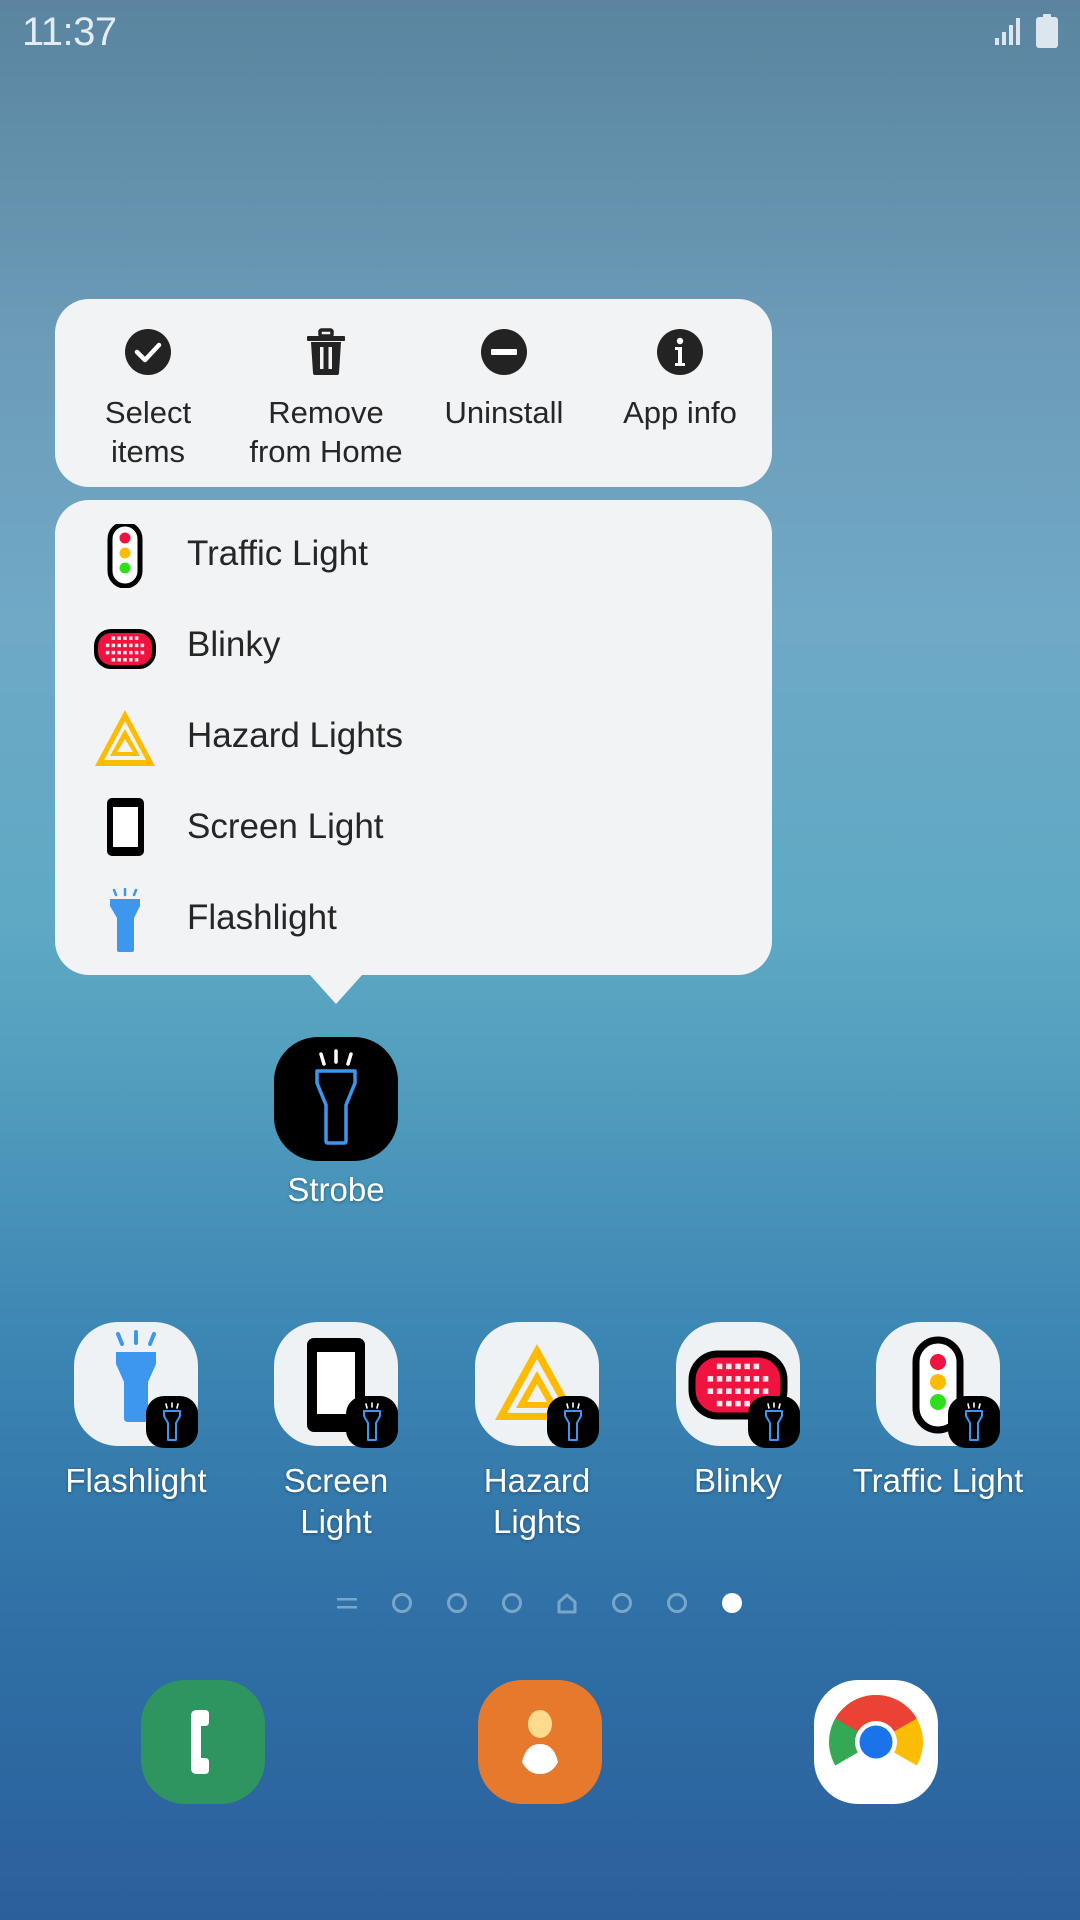 The height and width of the screenshot is (1920, 1080). What do you see at coordinates (336, 1521) in the screenshot?
I see `app-label-2: Light` at bounding box center [336, 1521].